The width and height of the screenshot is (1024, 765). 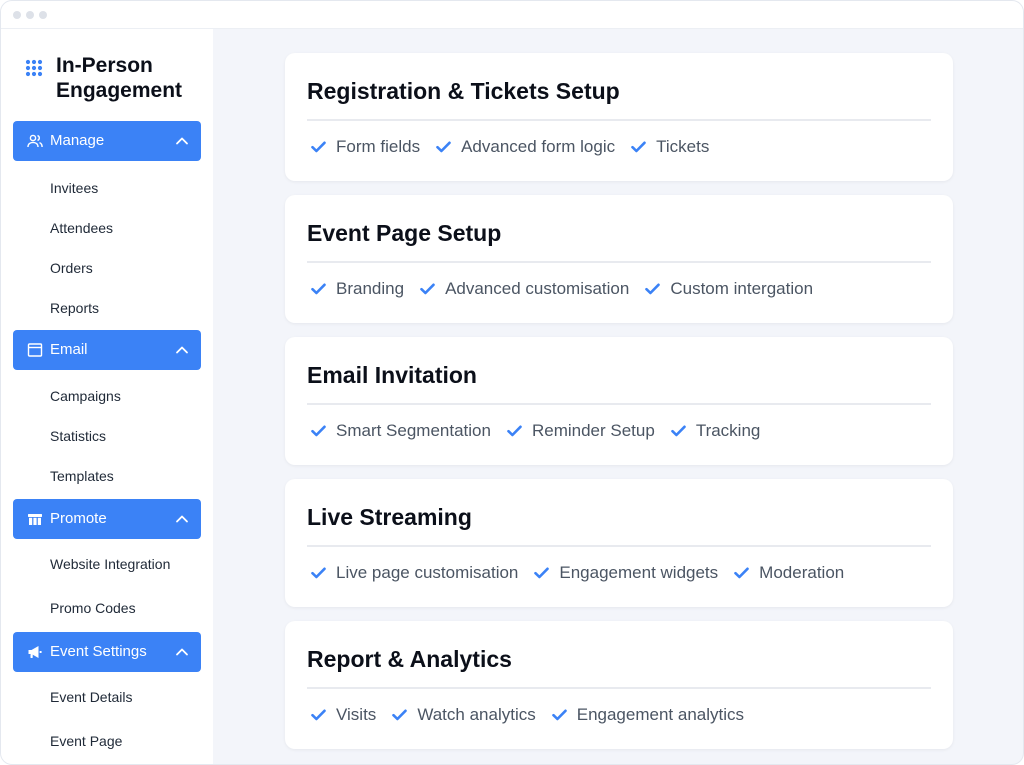 I want to click on sidebar-item-attendees: Attendees, so click(x=81, y=228).